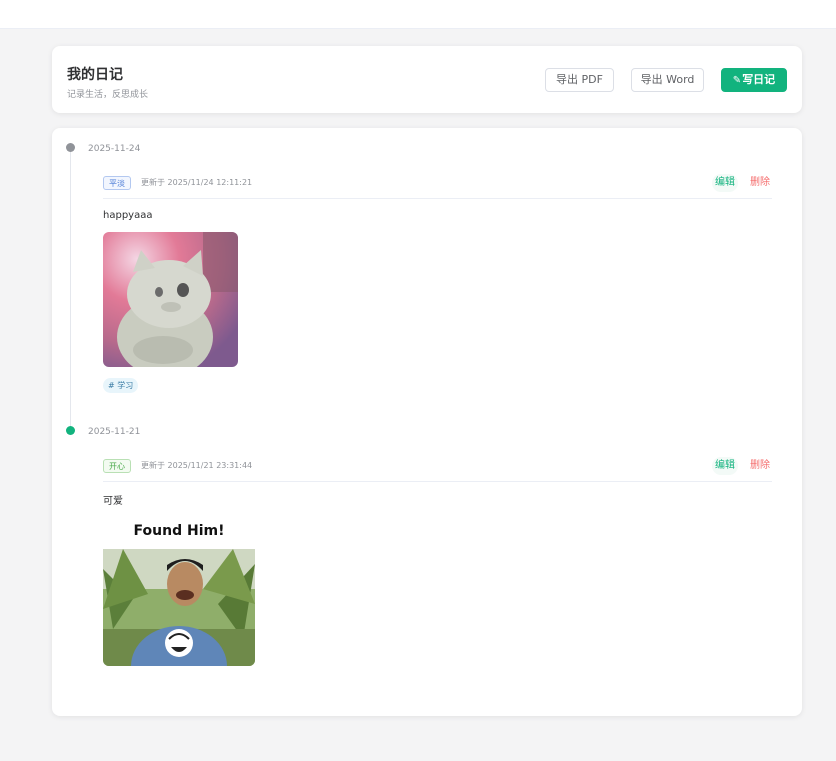  Describe the element at coordinates (113, 501) in the screenshot. I see `entry-content: 可爱` at that location.